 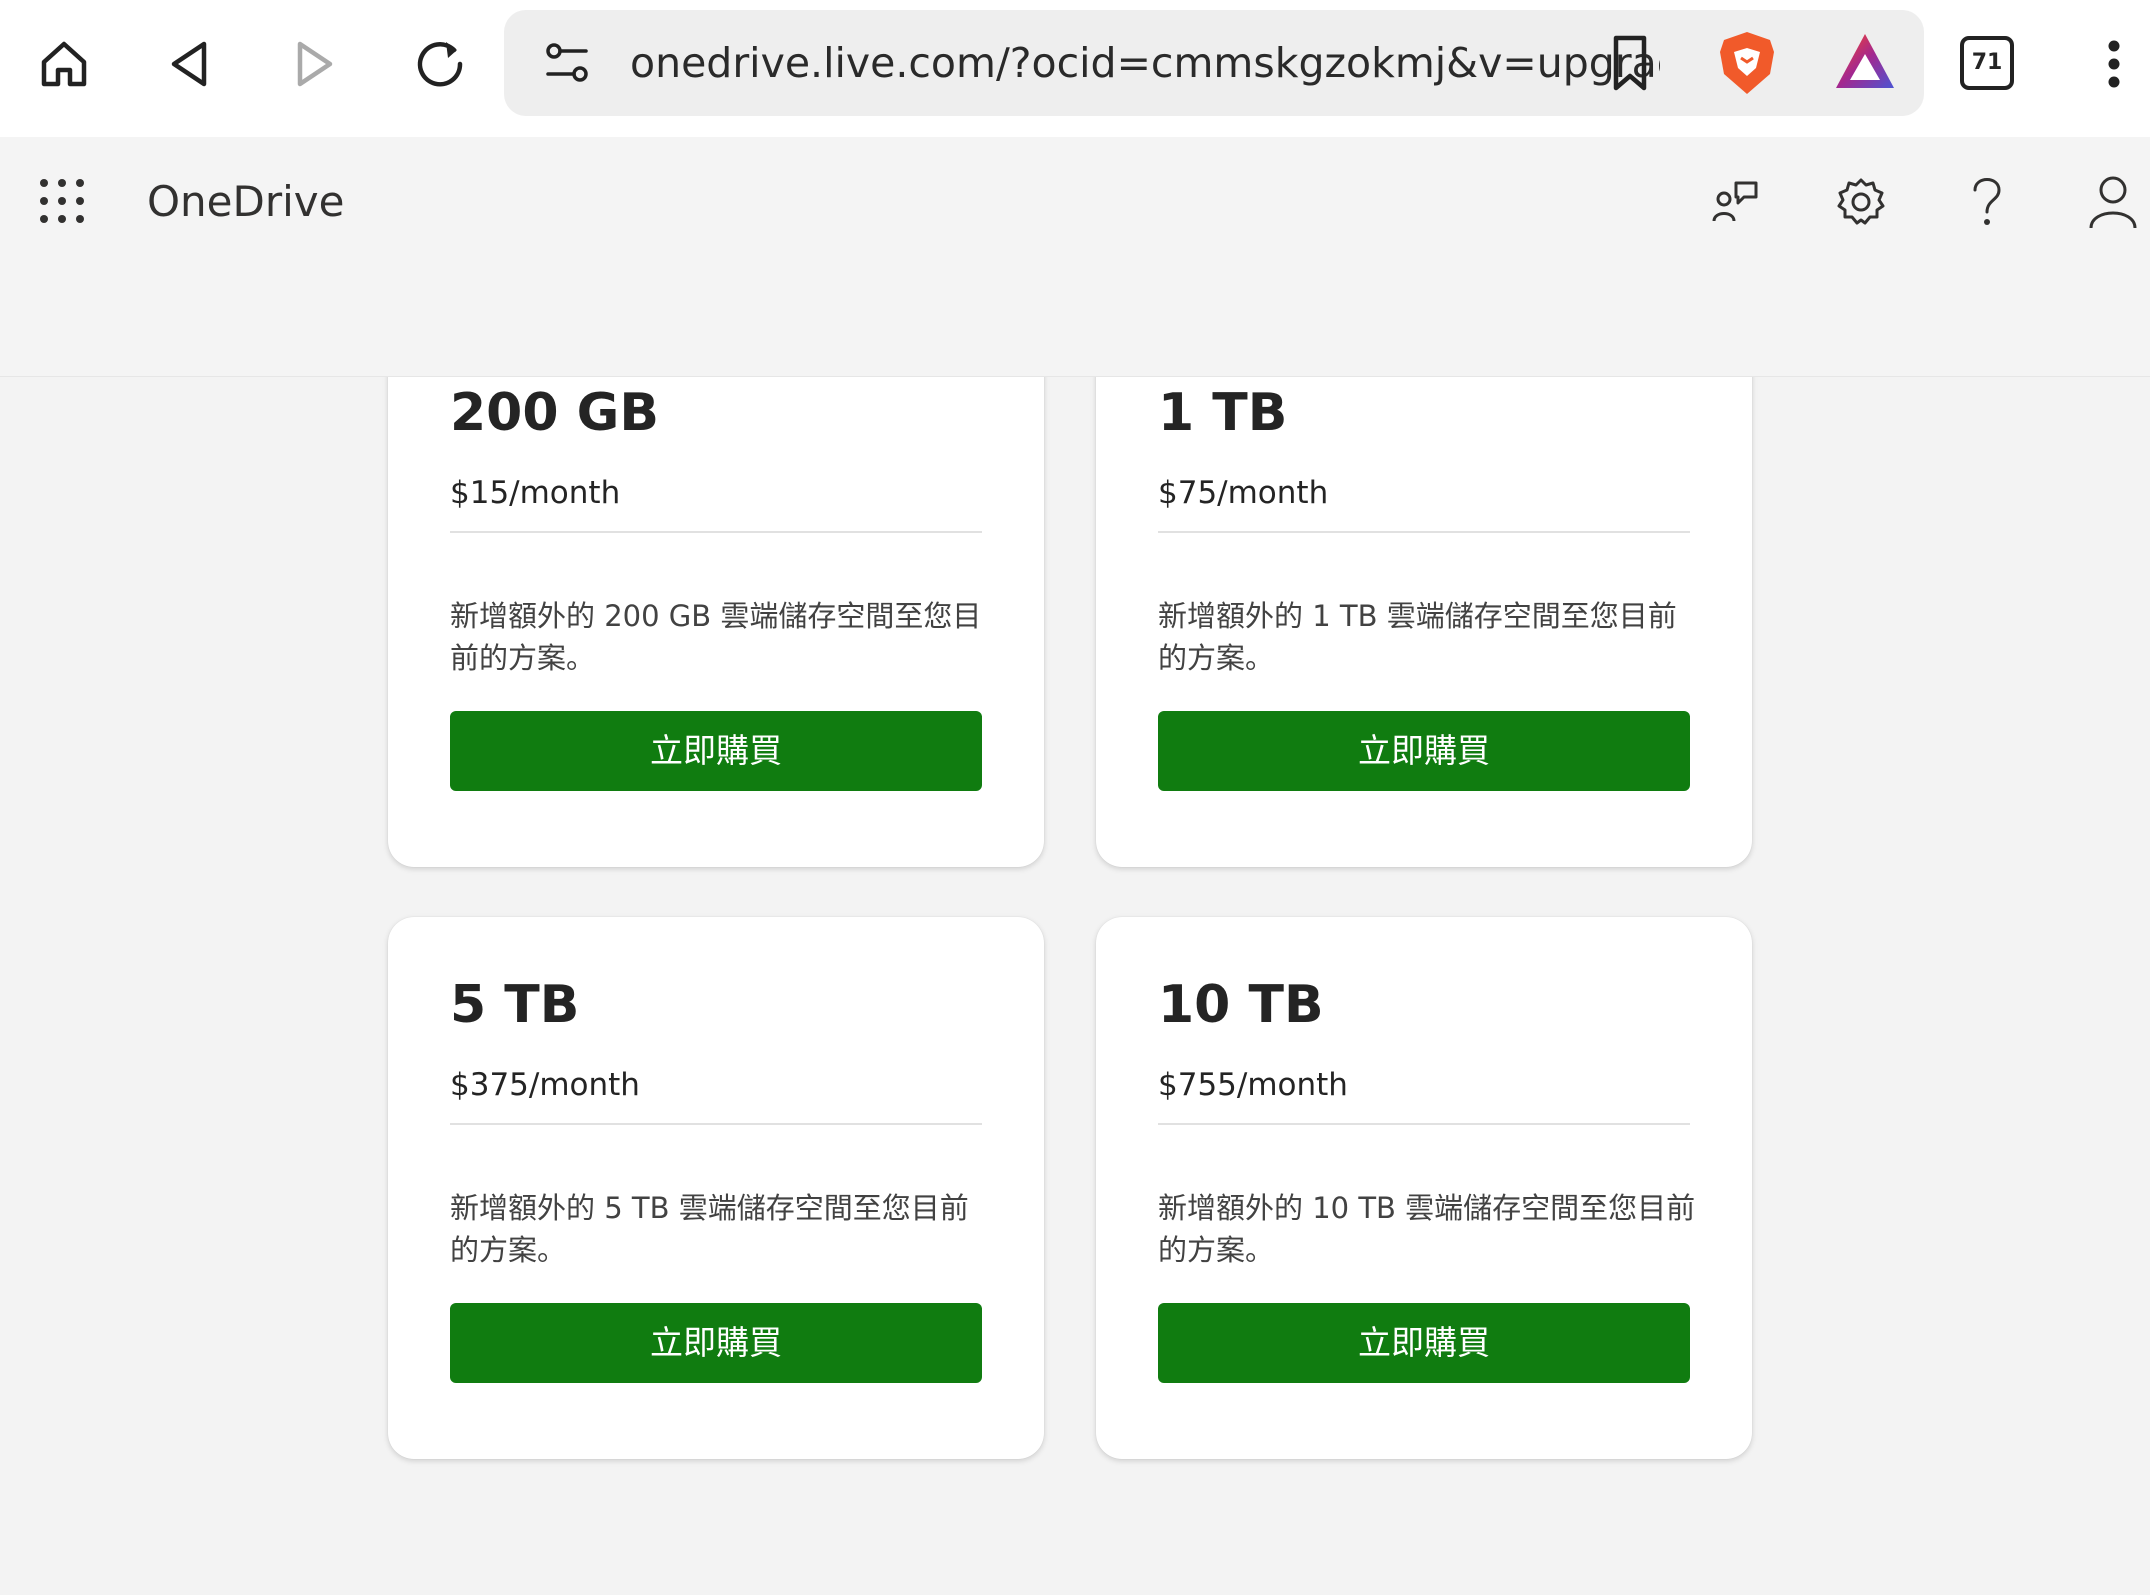 I want to click on plan-description: 新增額外的 5 TB 雲端儲存空間至您目前的方案。, so click(x=709, y=1229).